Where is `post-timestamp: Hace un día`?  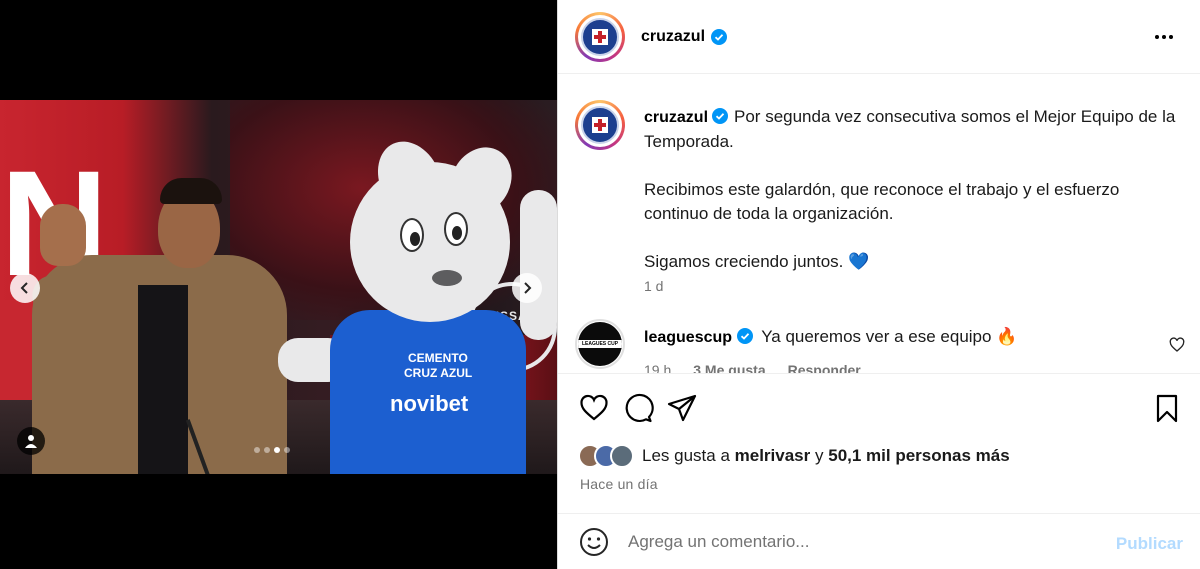 post-timestamp: Hace un día is located at coordinates (619, 484).